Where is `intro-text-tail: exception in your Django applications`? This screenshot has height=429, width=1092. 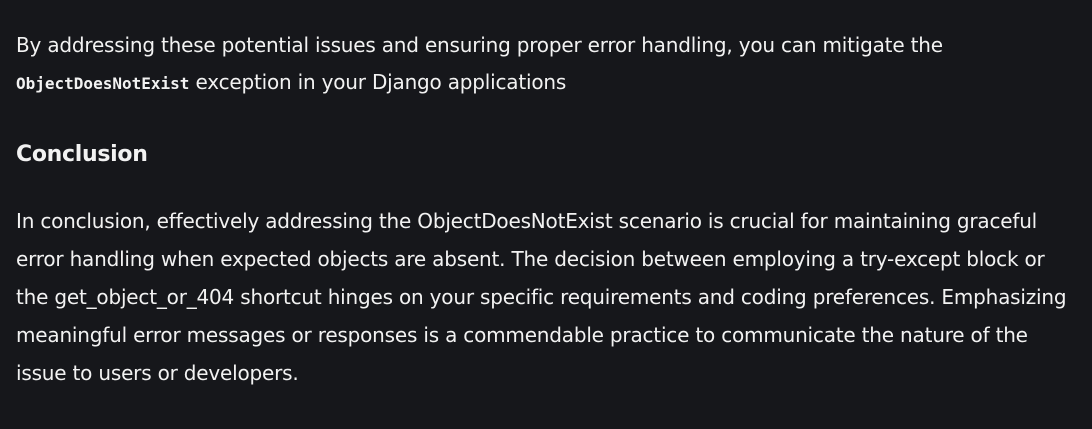
intro-text-tail: exception in your Django applications is located at coordinates (378, 82).